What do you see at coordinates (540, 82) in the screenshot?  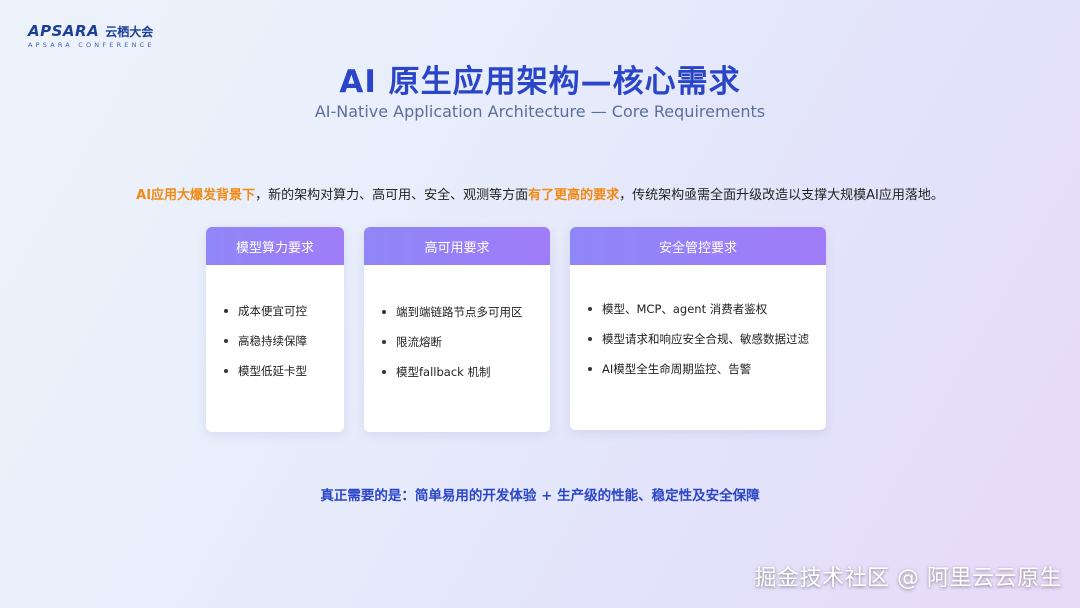 I see `slide-title: AI 原生应用架构—核心需求` at bounding box center [540, 82].